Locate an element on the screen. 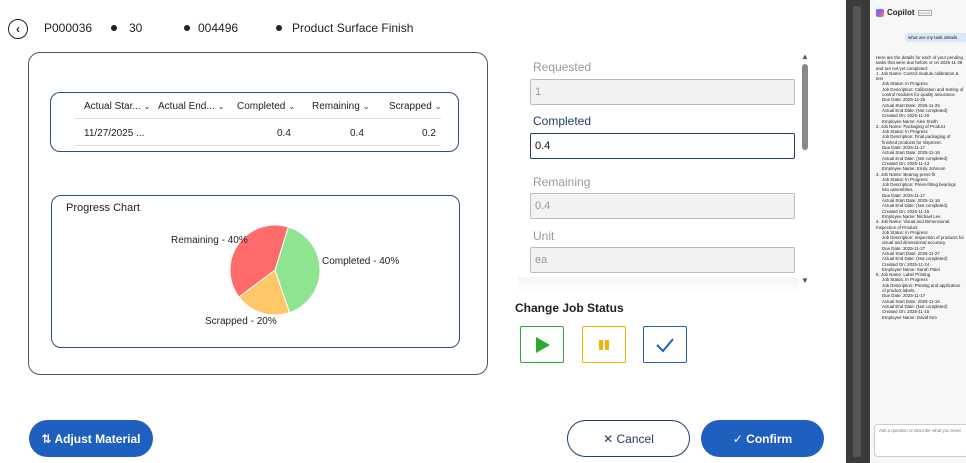  copilot-header: Copilot preview is located at coordinates (904, 12).